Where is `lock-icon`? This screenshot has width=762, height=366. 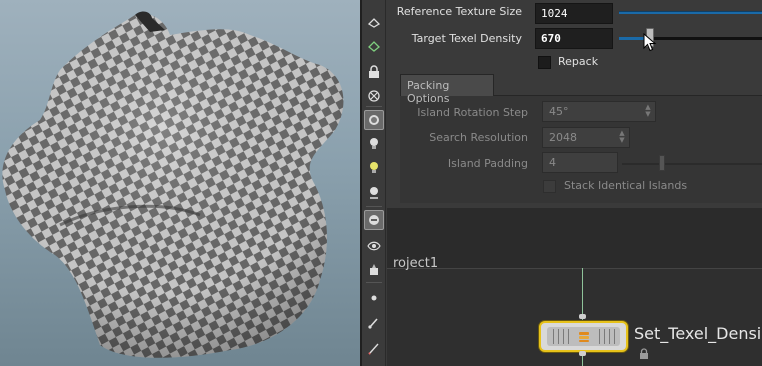
lock-icon is located at coordinates (374, 72).